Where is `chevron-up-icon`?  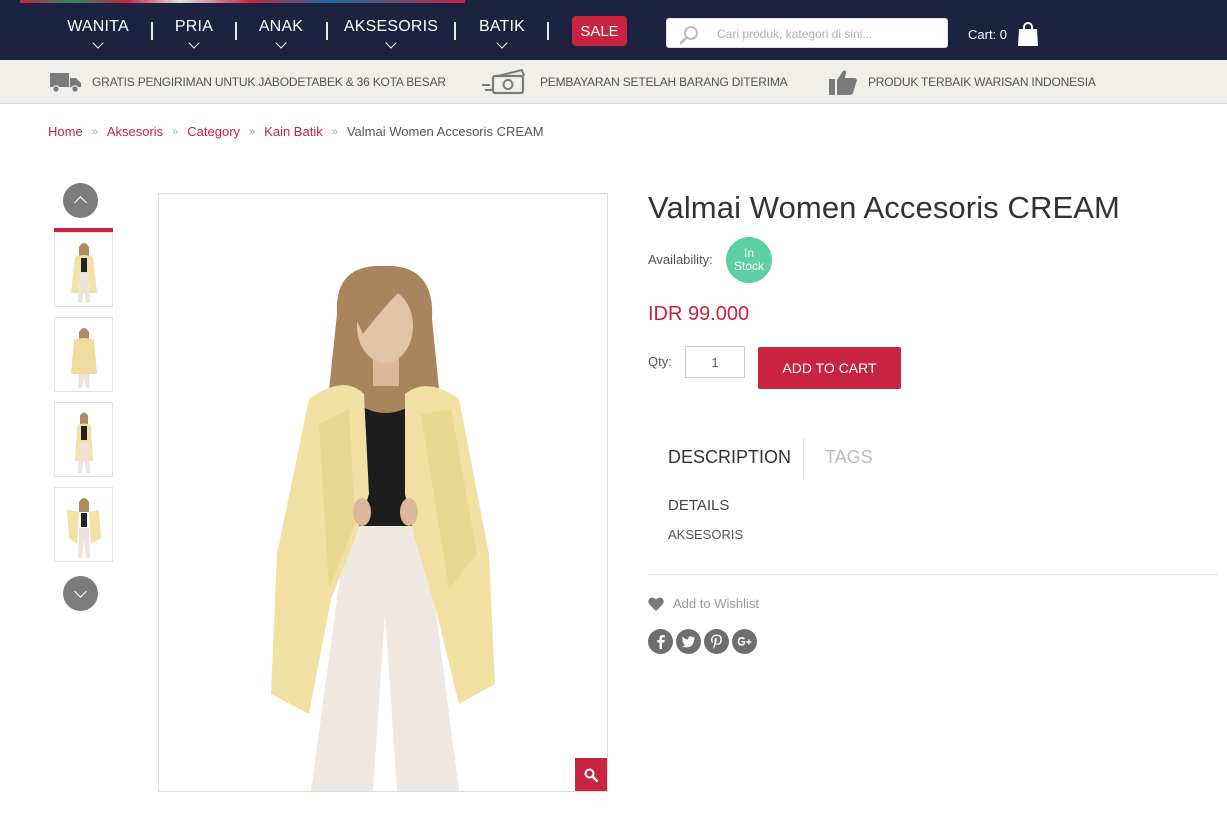 chevron-up-icon is located at coordinates (80, 202).